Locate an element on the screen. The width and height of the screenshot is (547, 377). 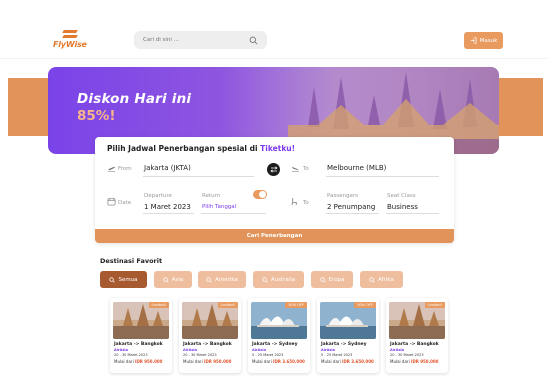
calendar-icon is located at coordinates (111, 201).